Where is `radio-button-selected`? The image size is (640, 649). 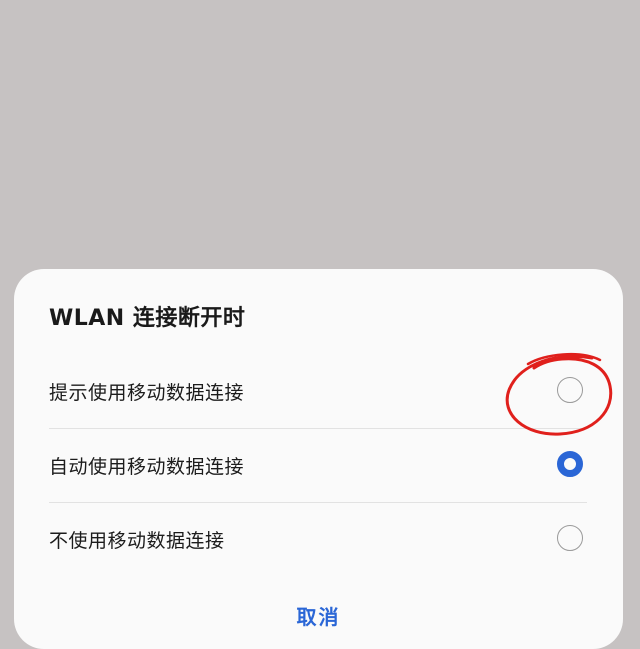
radio-button-selected is located at coordinates (570, 464).